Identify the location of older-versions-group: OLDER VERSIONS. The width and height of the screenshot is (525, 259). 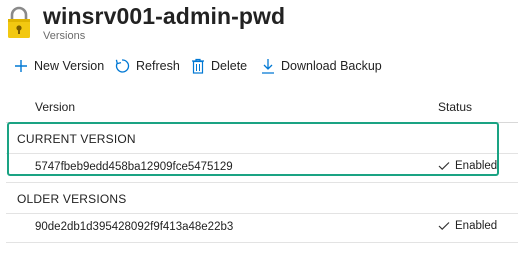
(262, 198).